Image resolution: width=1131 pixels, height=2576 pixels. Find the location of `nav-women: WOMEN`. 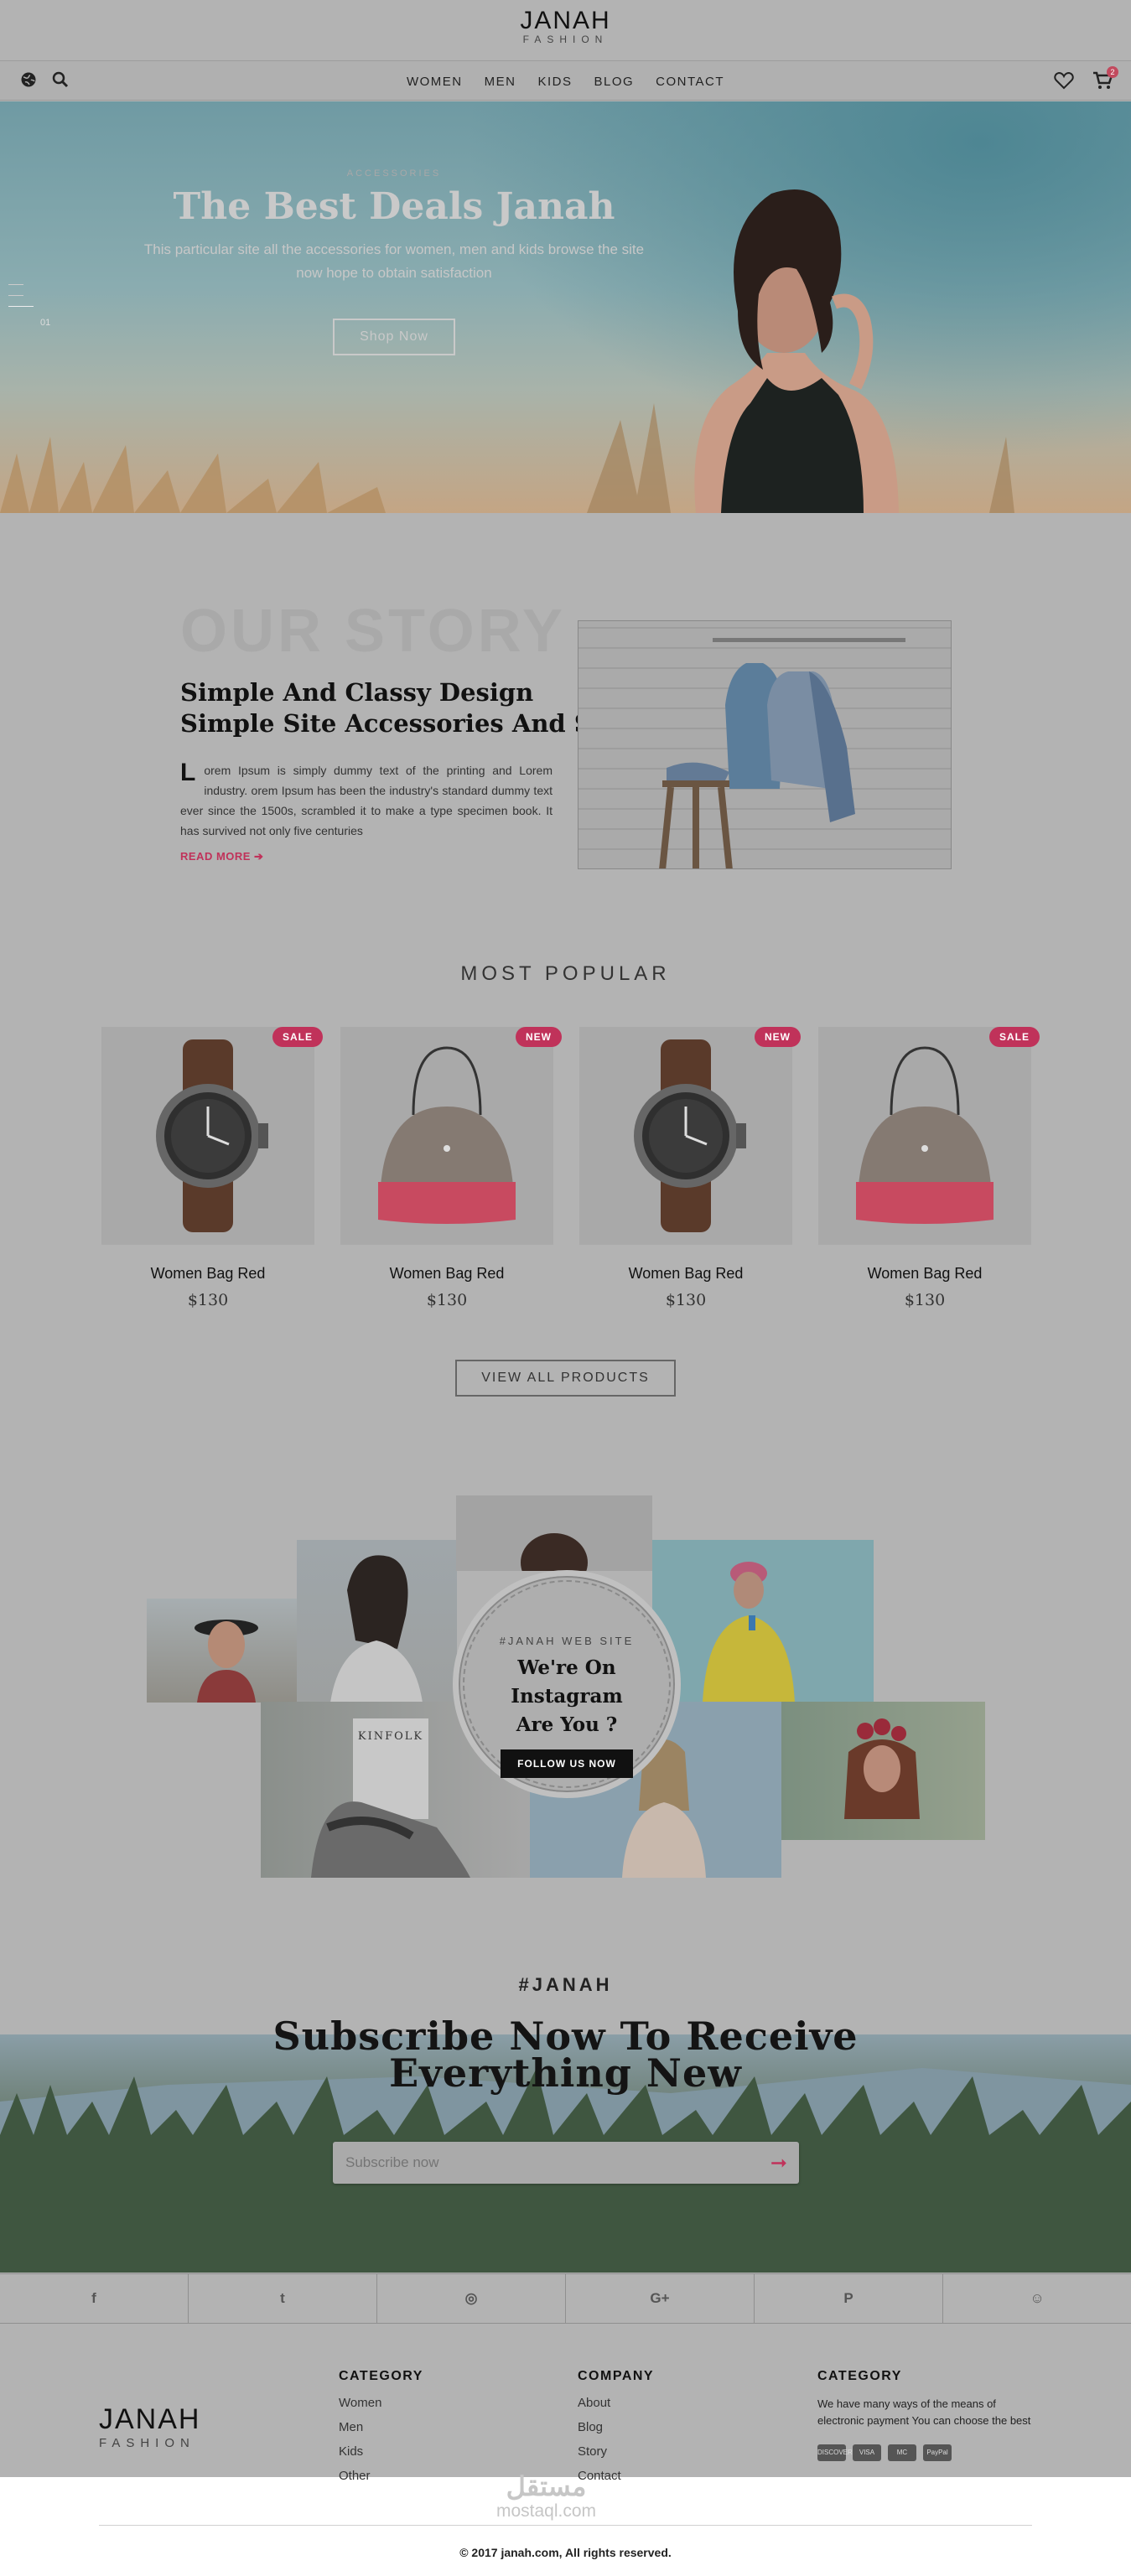

nav-women: WOMEN is located at coordinates (435, 82).